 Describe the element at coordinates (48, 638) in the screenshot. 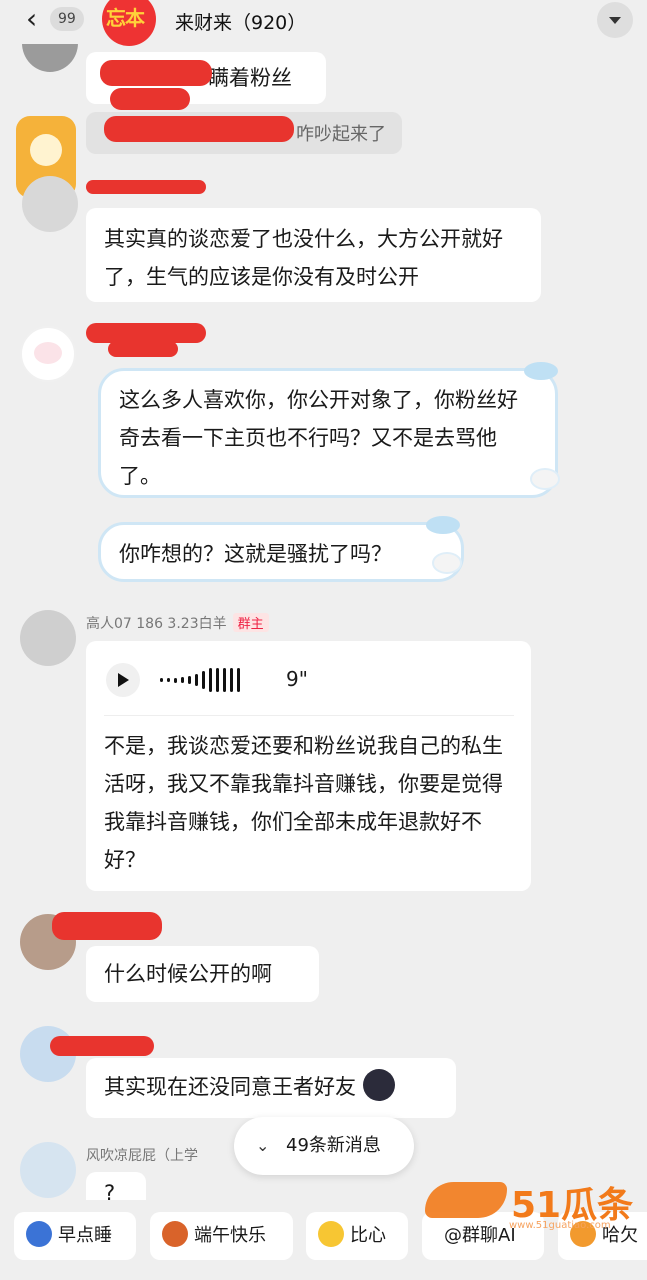

I see `owner-avatar` at that location.